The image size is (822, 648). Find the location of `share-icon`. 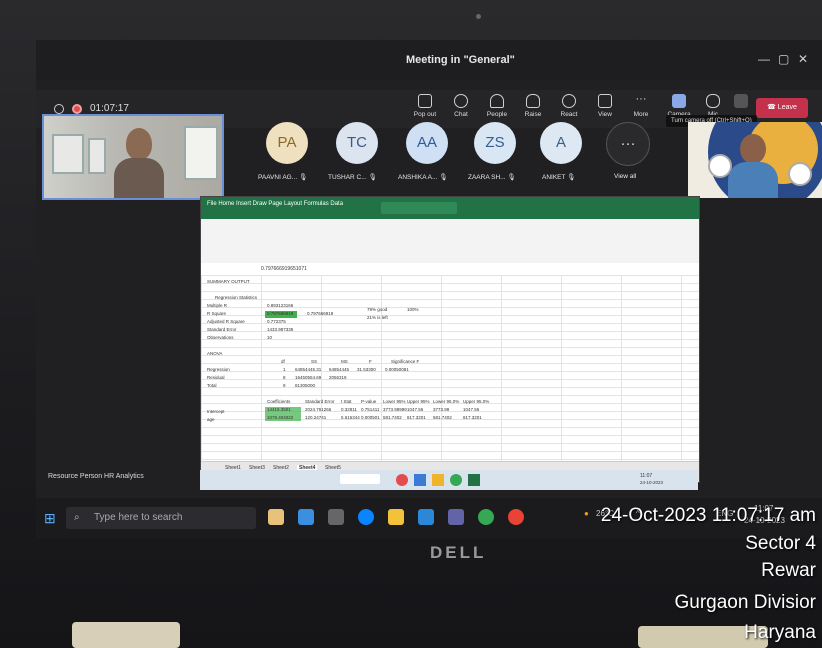

share-icon is located at coordinates (741, 101).